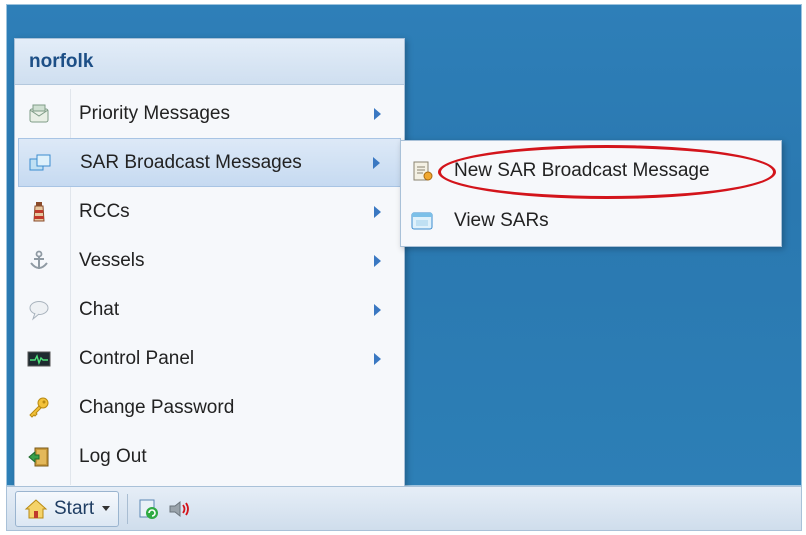 The image size is (806, 535). Describe the element at coordinates (39, 408) in the screenshot. I see `key-icon` at that location.